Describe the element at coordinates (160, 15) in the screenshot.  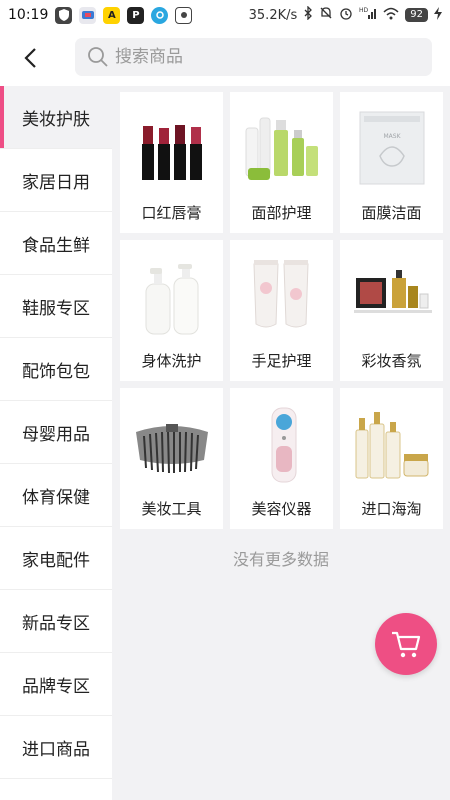
I see `blue-app-icon` at that location.